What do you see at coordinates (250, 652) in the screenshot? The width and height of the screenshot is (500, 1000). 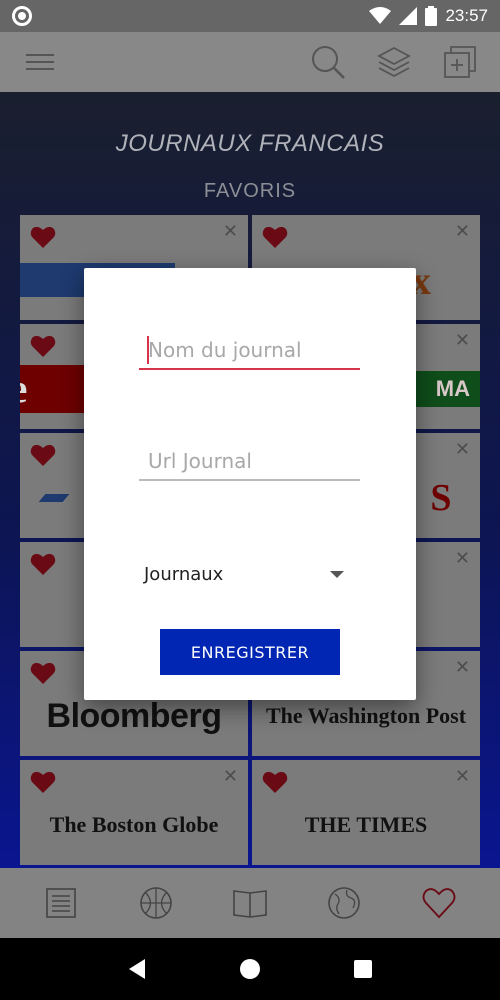 I see `save-button: ENREGISTRER` at bounding box center [250, 652].